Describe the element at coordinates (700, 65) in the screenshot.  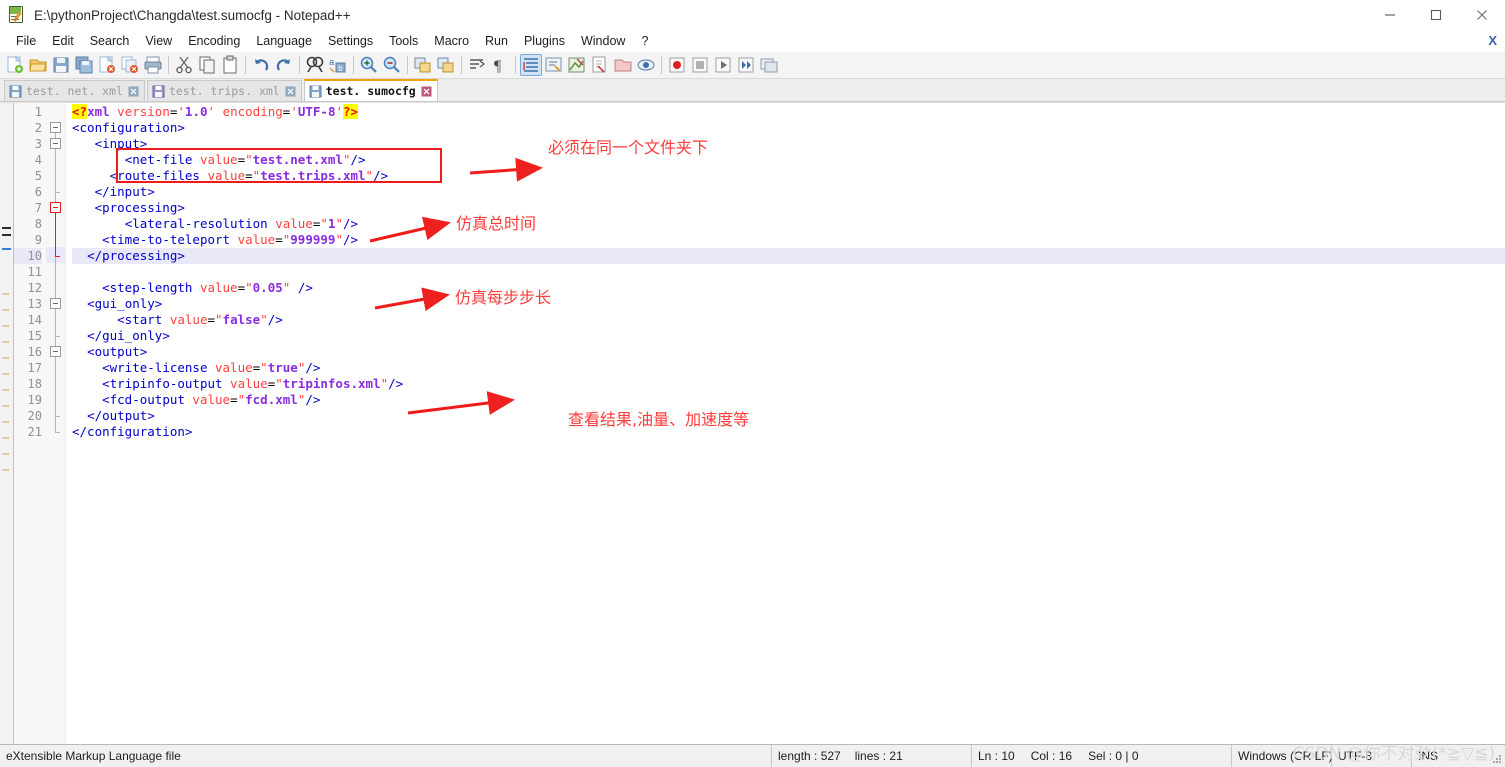
I see `stop-macro-icon` at that location.